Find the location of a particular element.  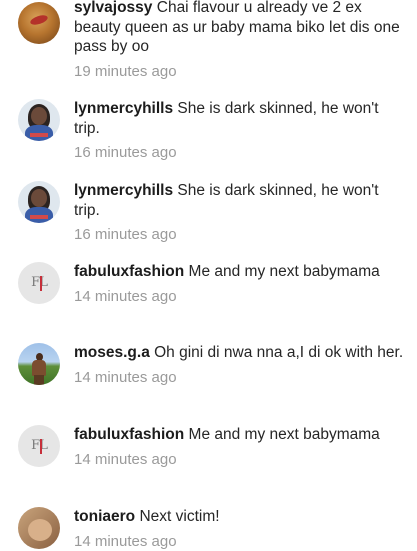

comment-body: toniaero Next victim! 14 minutes ago is located at coordinates (239, 529).